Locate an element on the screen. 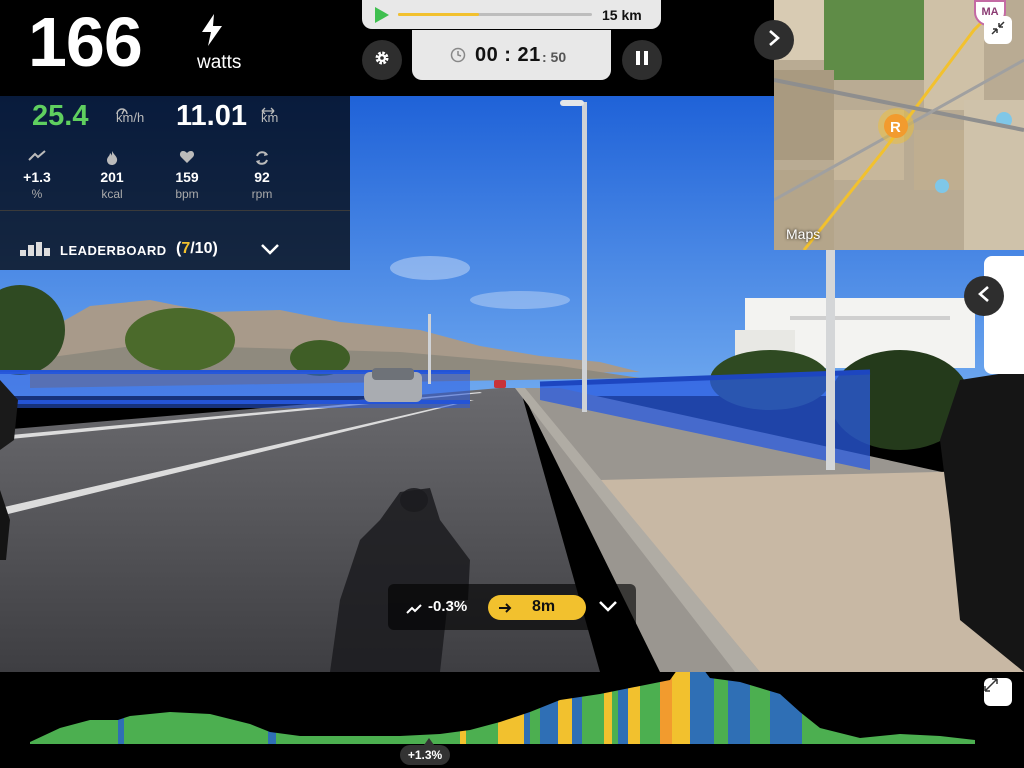  speed-value: 25.4 is located at coordinates (60, 116).